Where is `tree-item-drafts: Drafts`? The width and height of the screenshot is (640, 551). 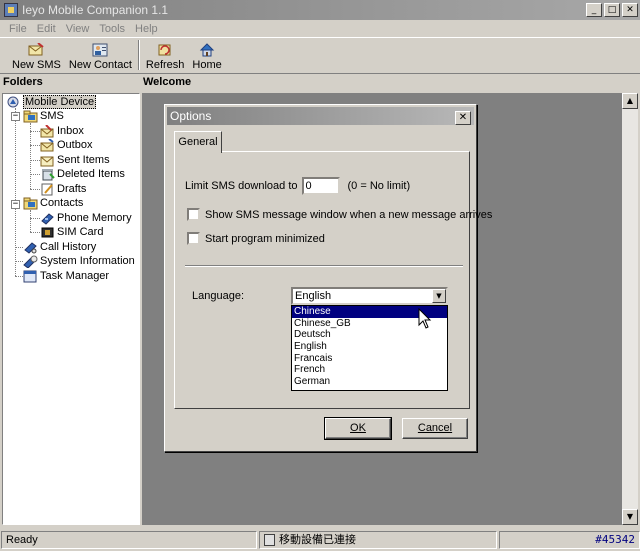 tree-item-drafts: Drafts is located at coordinates (63, 189).